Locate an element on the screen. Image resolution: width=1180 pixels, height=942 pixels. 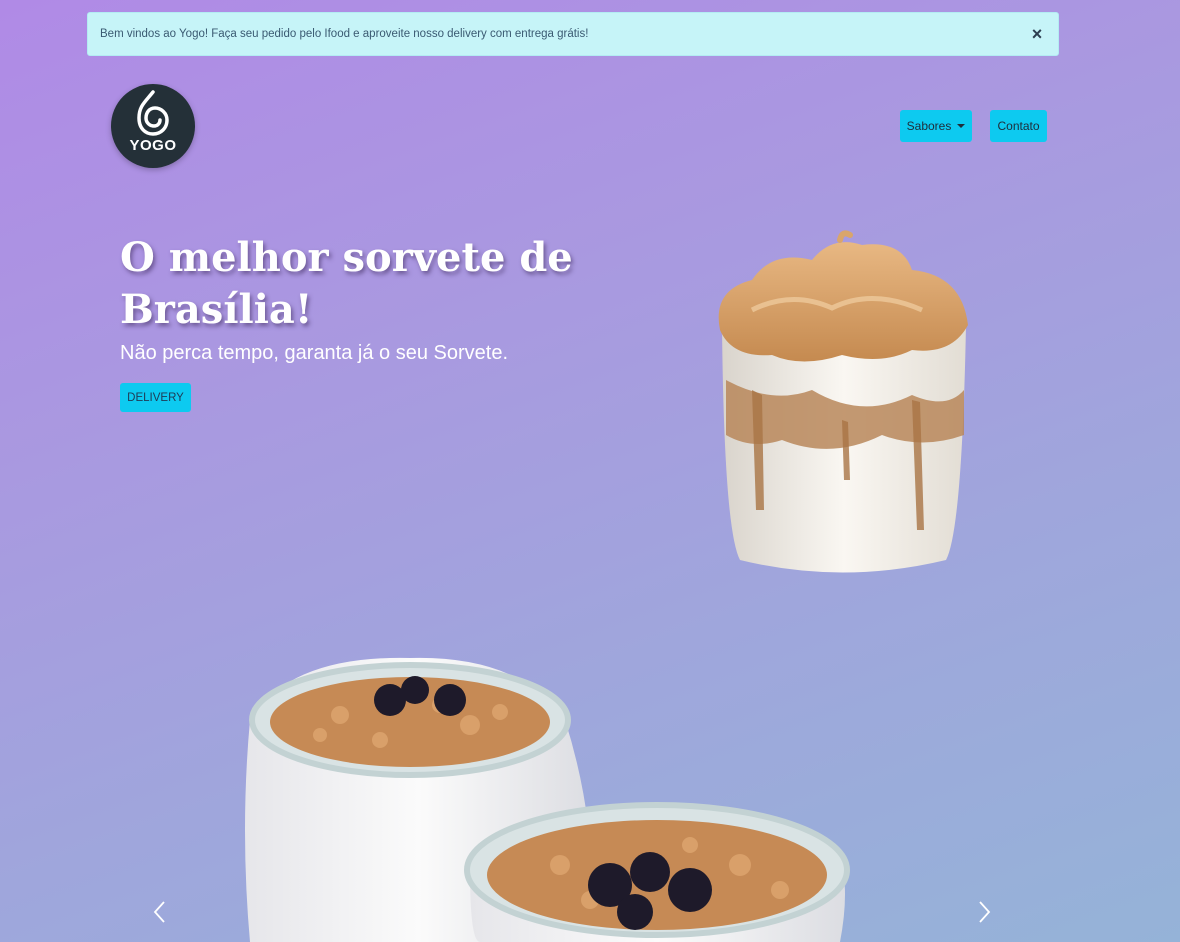
chevron-right-icon is located at coordinates (985, 912).